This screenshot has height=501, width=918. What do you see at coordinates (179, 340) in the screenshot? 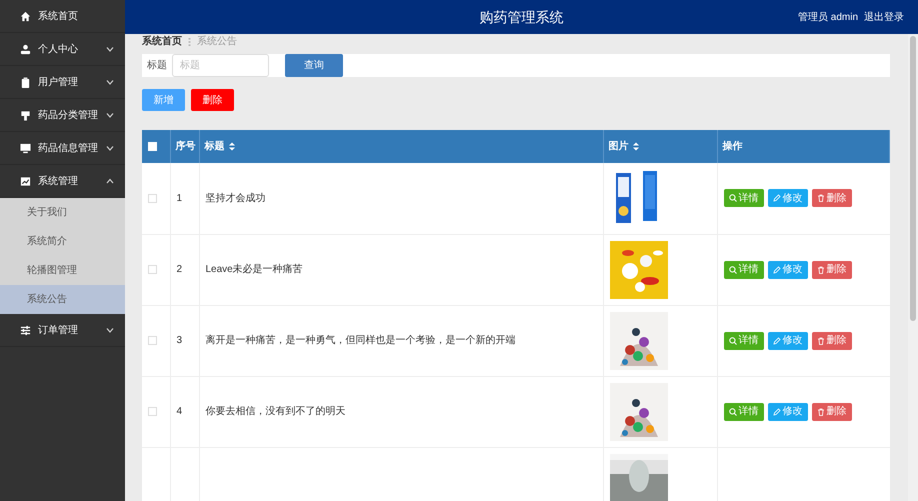
I see `row-number: 3` at bounding box center [179, 340].